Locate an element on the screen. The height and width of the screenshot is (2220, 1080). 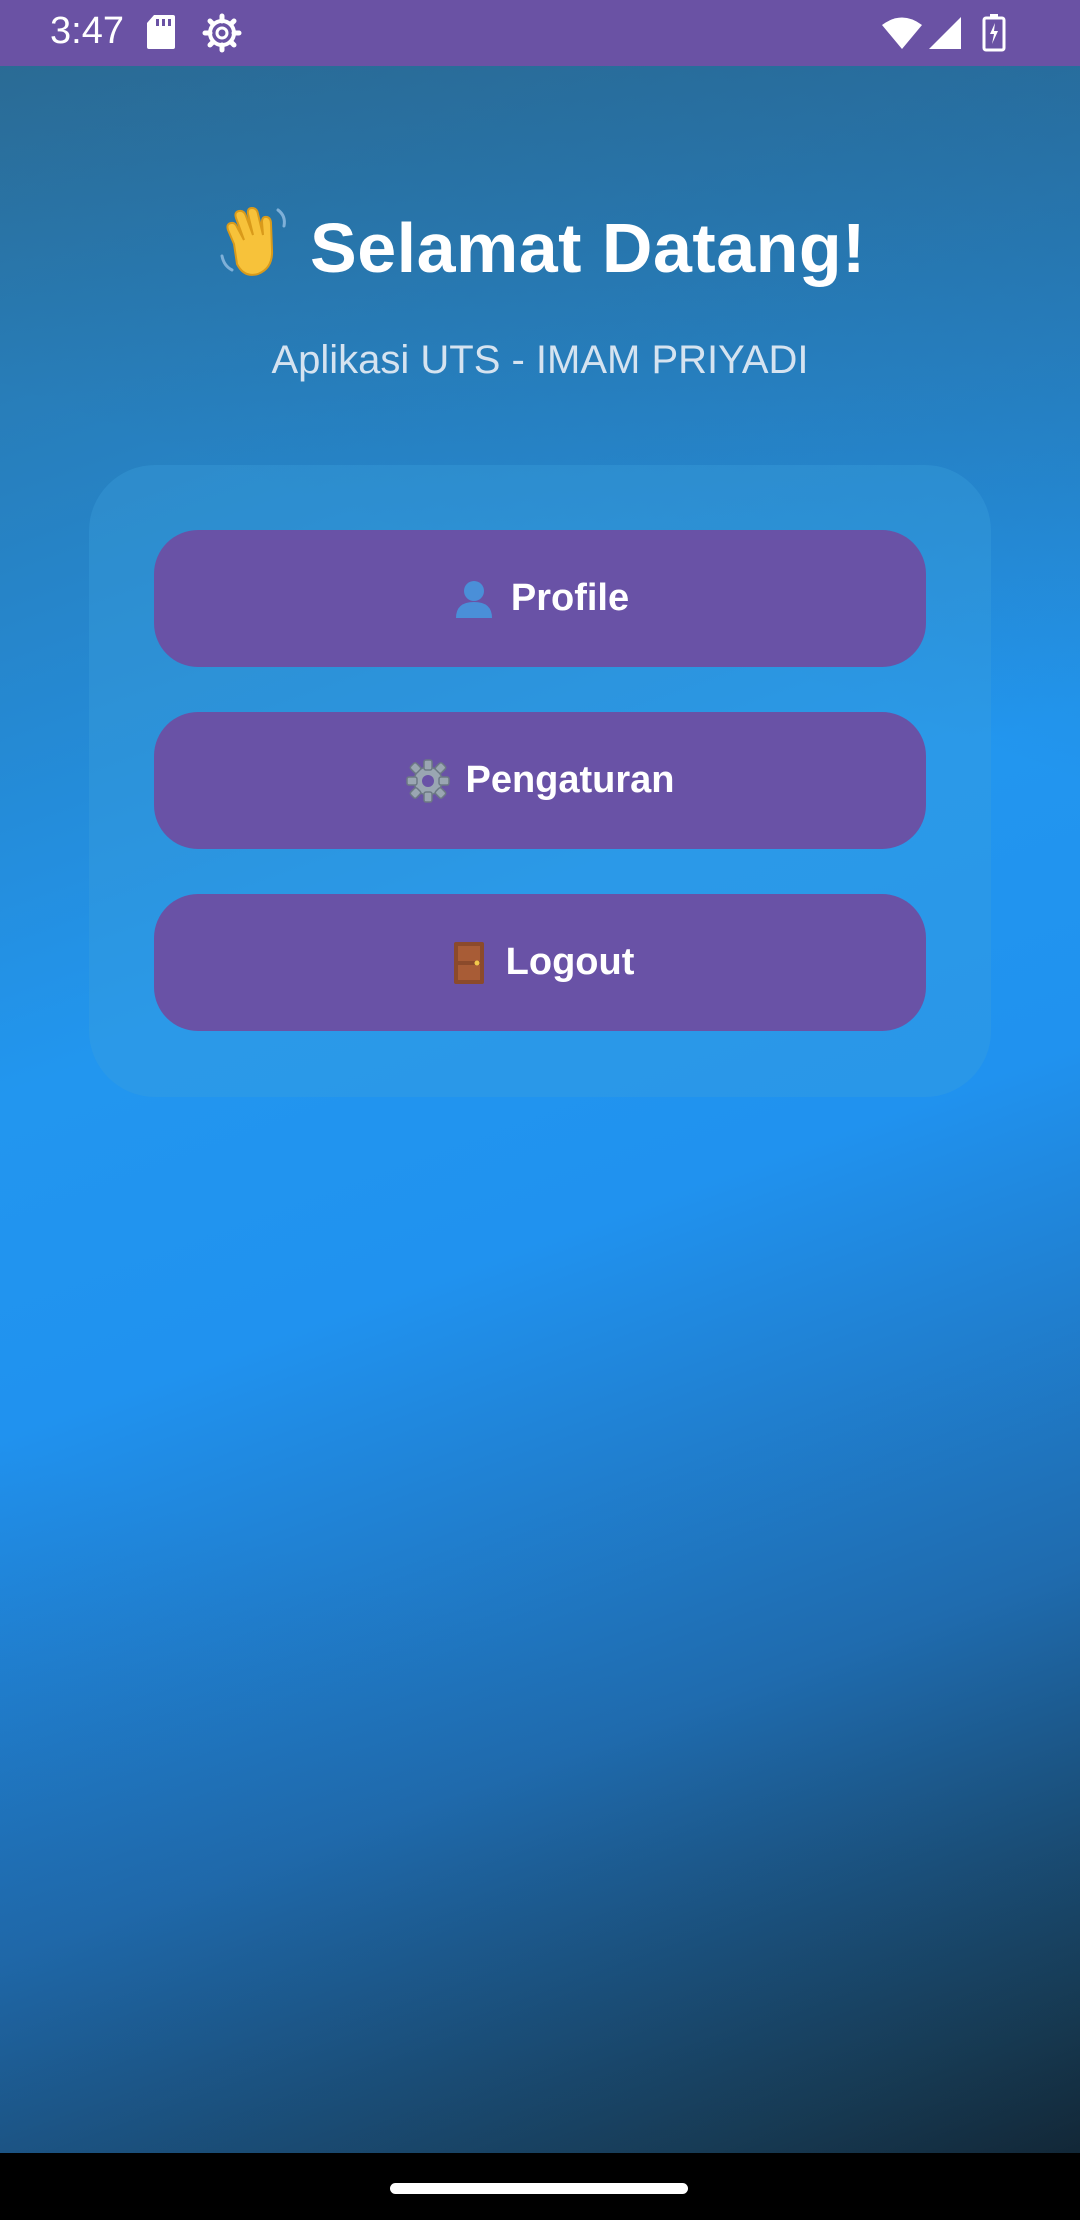
sd-card-icon is located at coordinates (161, 34).